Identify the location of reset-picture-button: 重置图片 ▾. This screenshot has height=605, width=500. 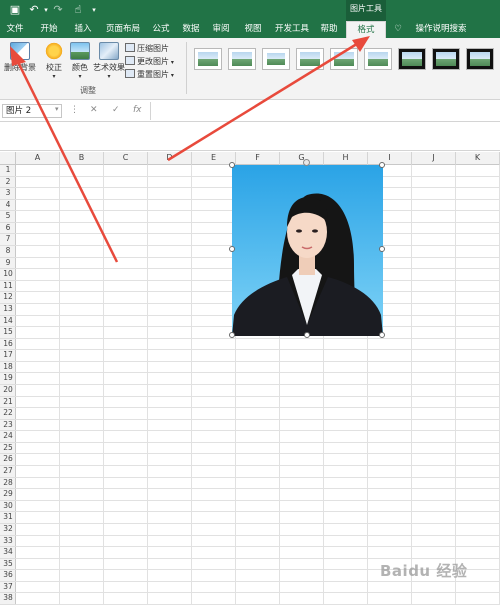
(149, 75).